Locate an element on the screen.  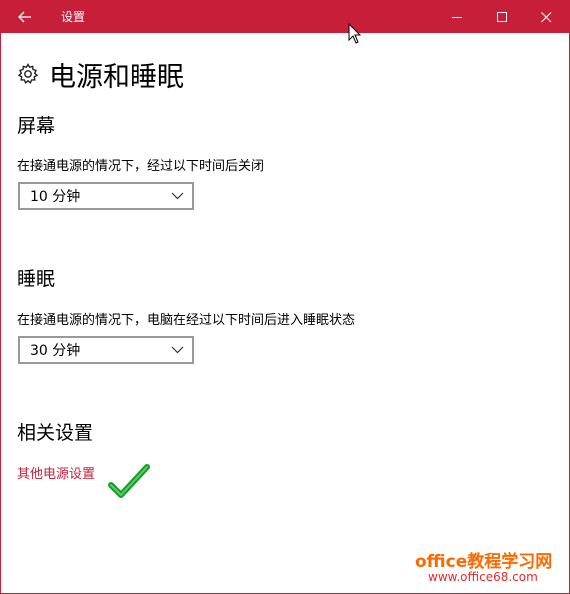
maximize-button is located at coordinates (502, 17).